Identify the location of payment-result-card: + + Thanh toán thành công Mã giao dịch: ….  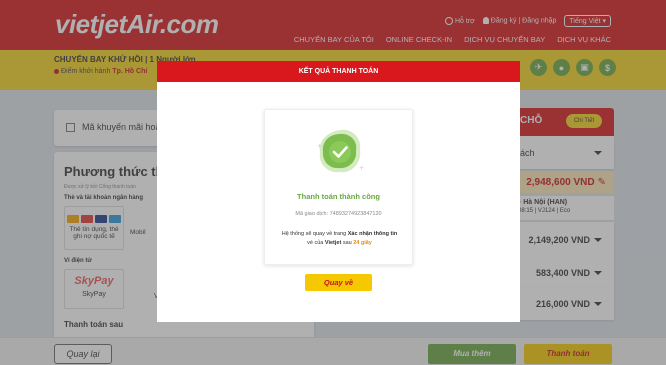
(338, 187).